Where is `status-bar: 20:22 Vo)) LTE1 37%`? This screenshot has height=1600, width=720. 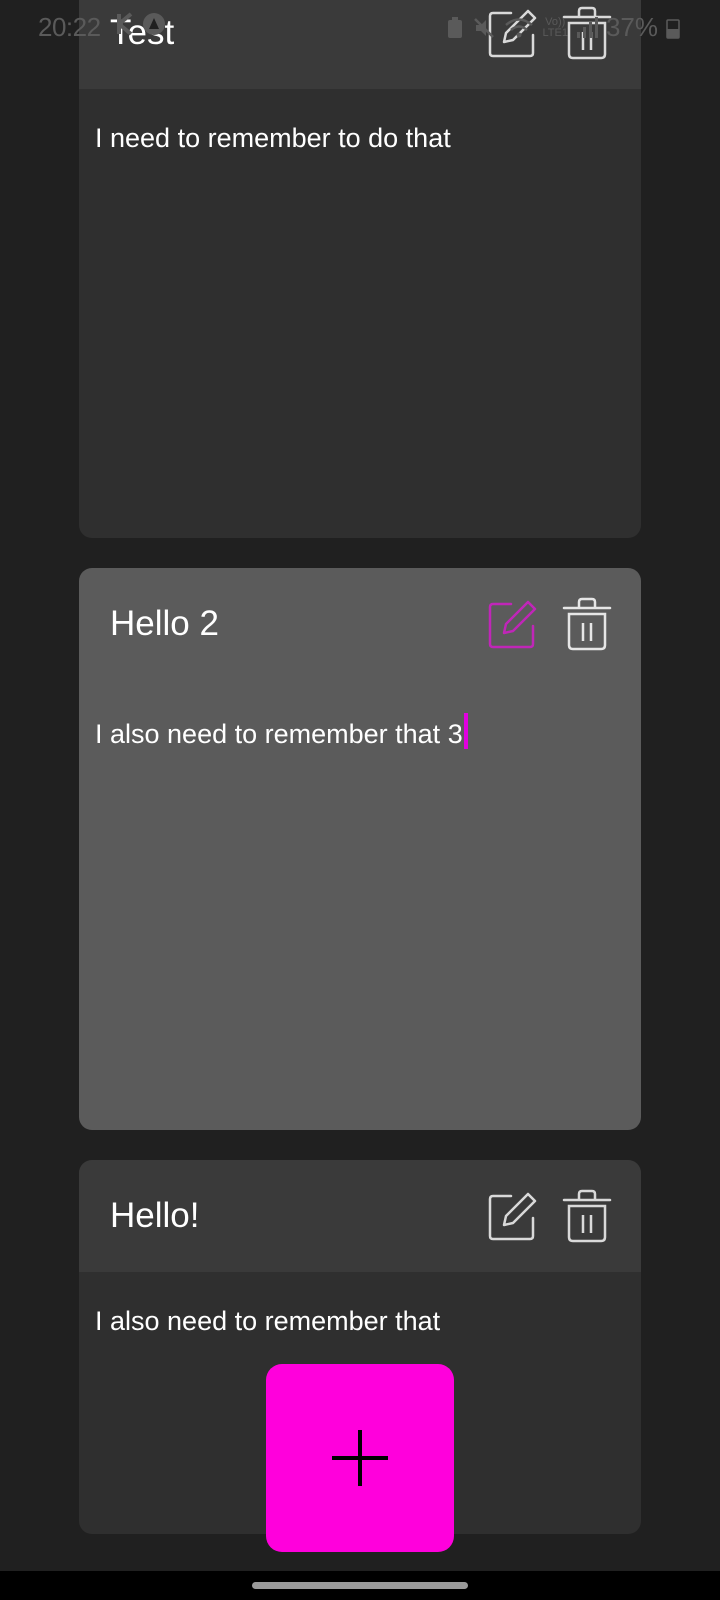
status-bar: 20:22 Vo)) LTE1 37% is located at coordinates (360, 21).